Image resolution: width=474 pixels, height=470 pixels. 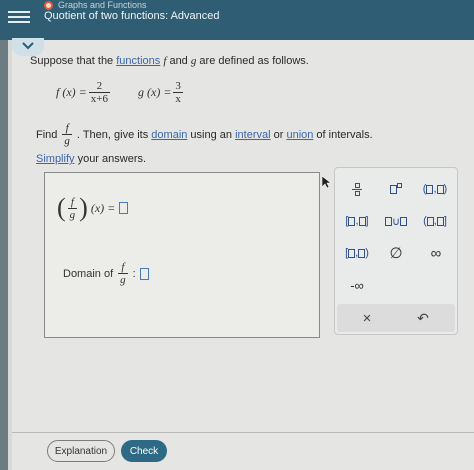 What do you see at coordinates (134, 273) in the screenshot?
I see `domain-colon: :` at bounding box center [134, 273].